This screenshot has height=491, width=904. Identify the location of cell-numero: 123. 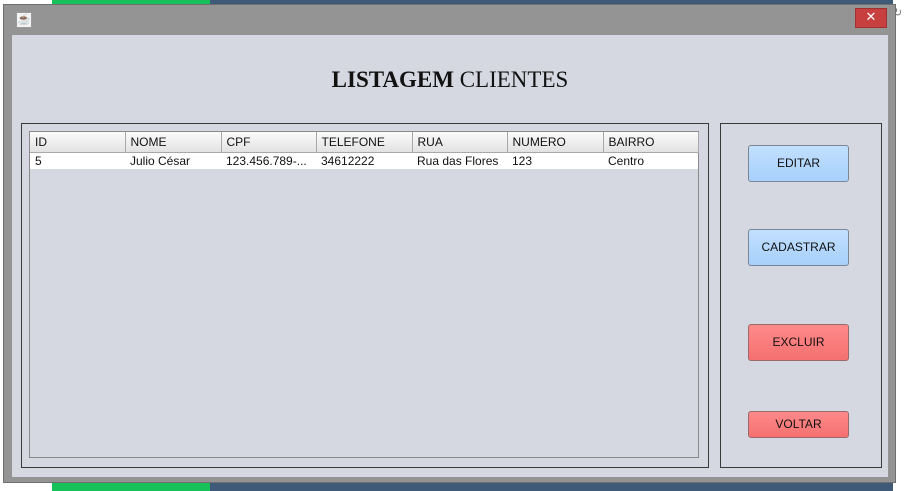
(555, 160).